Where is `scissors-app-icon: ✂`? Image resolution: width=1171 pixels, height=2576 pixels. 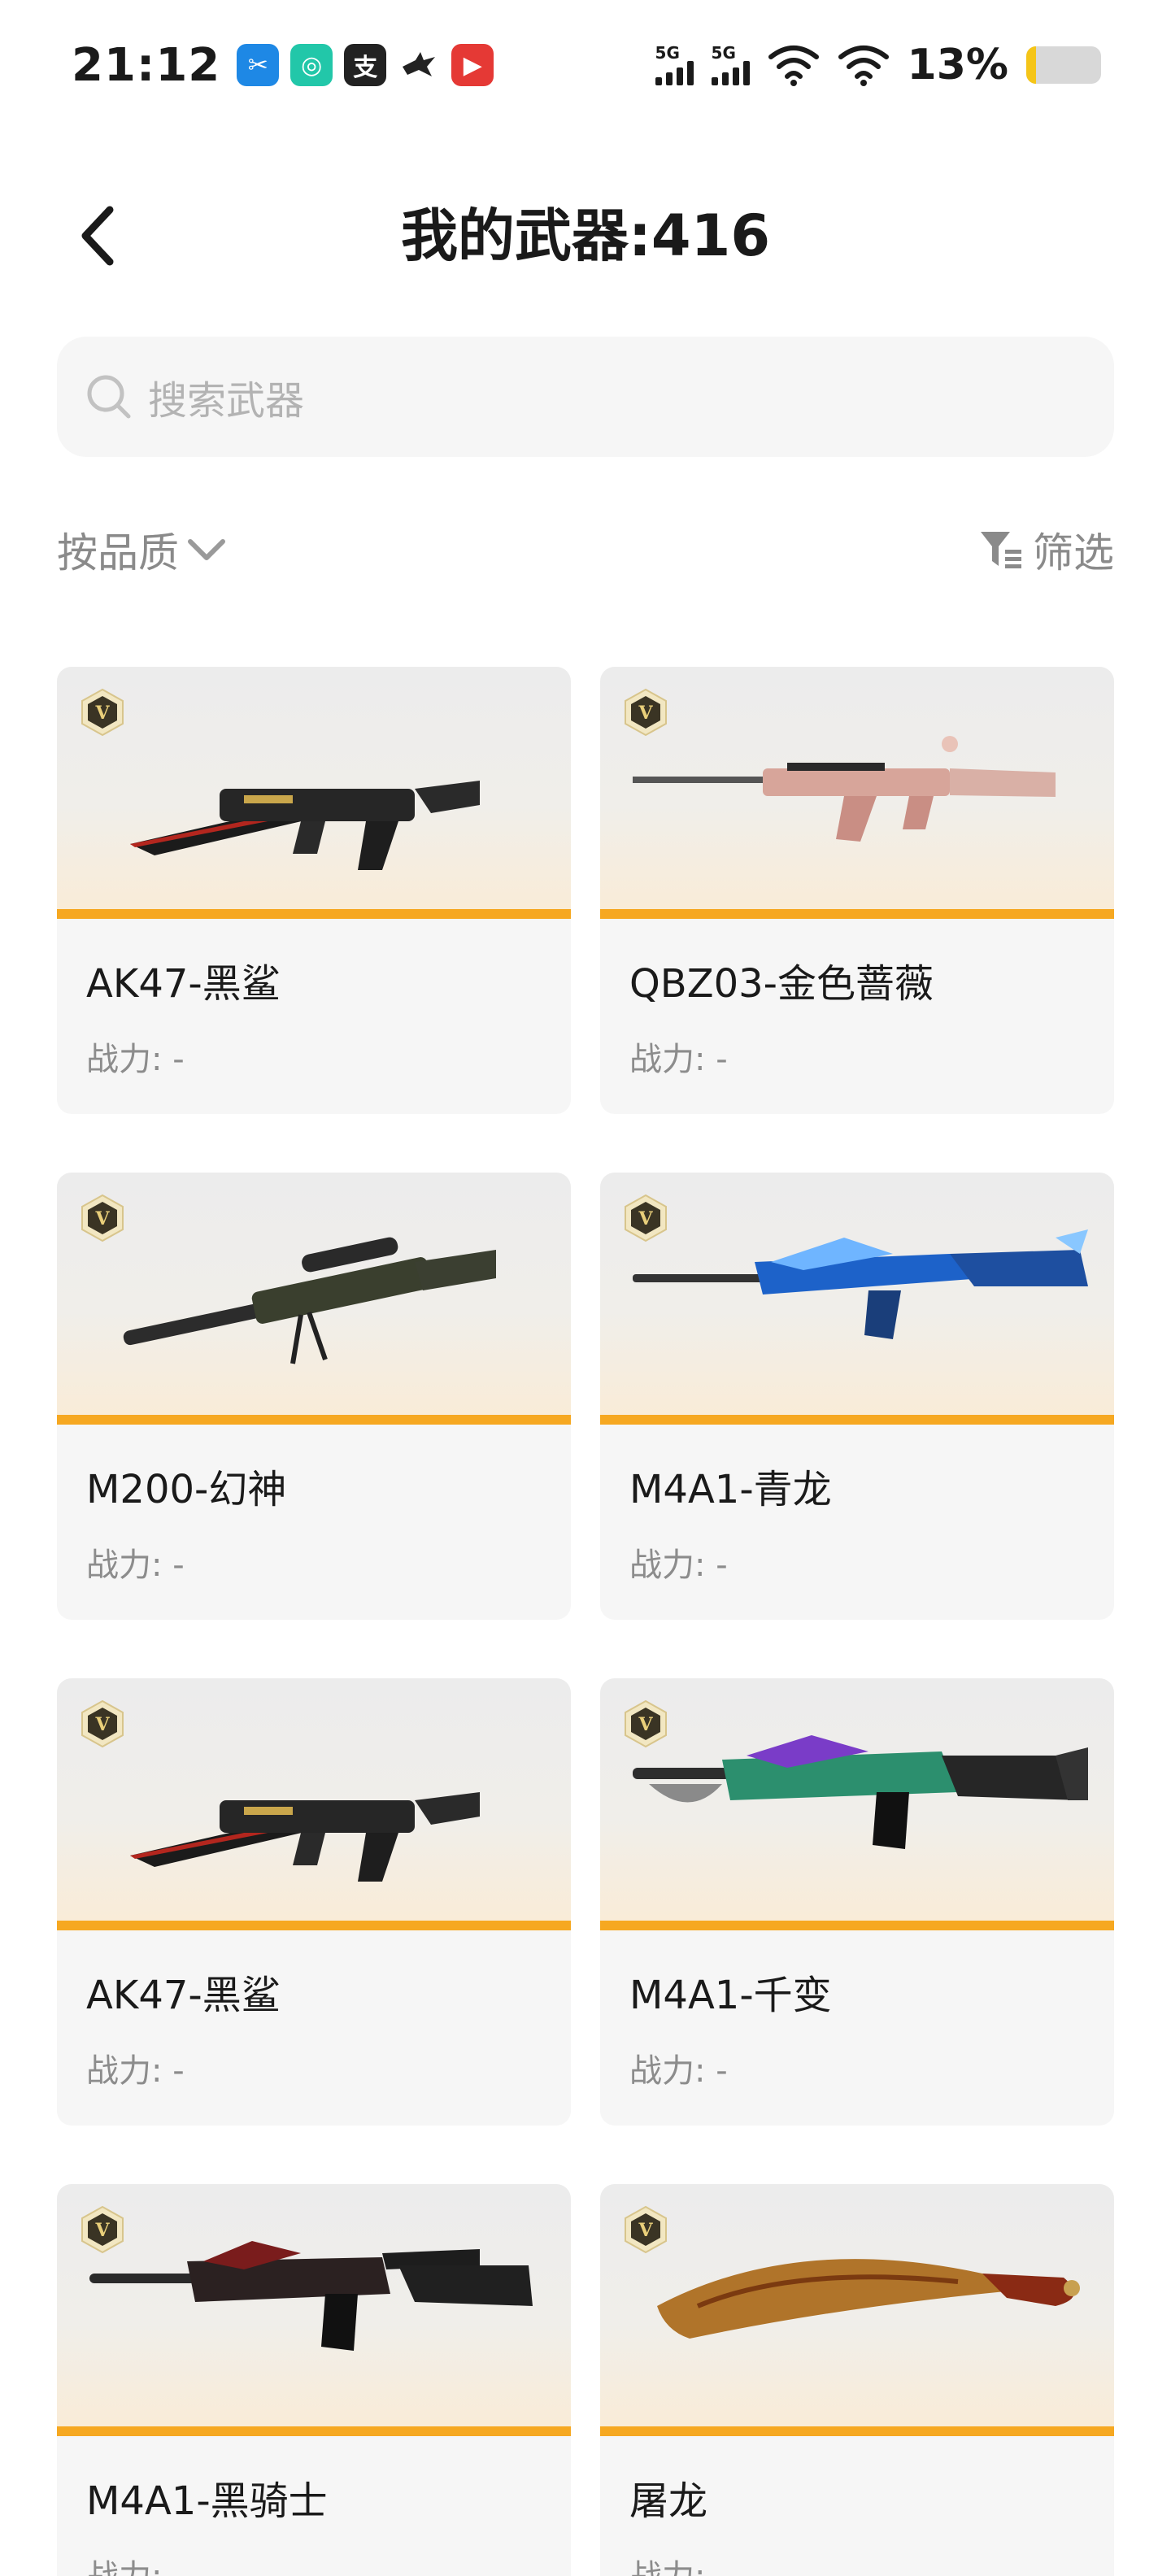
scissors-app-icon: ✂ is located at coordinates (258, 65).